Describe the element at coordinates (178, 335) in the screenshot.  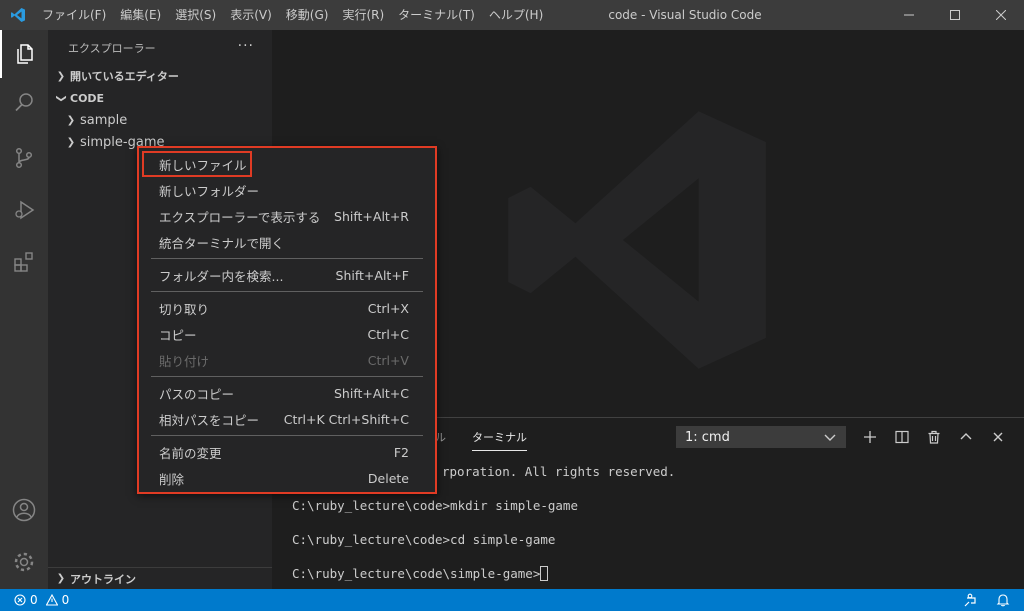
I see `context-menu-item-label: コピー` at that location.